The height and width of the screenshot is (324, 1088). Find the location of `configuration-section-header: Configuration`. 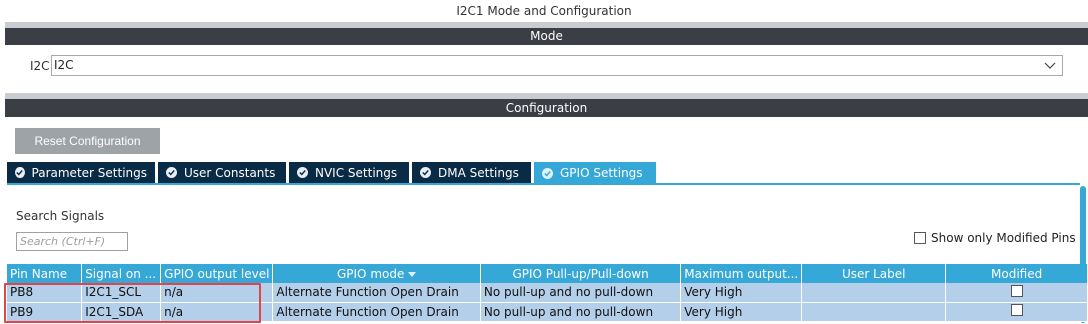

configuration-section-header: Configuration is located at coordinates (546, 105).